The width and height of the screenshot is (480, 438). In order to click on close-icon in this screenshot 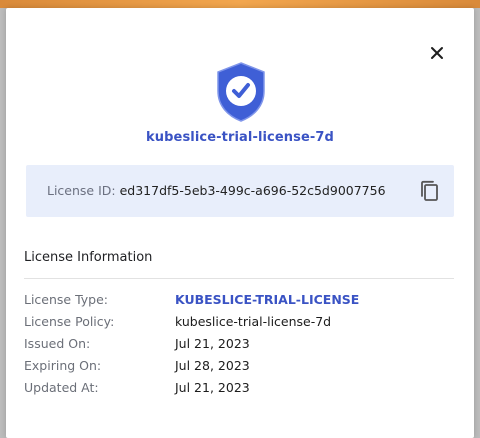, I will do `click(437, 53)`.